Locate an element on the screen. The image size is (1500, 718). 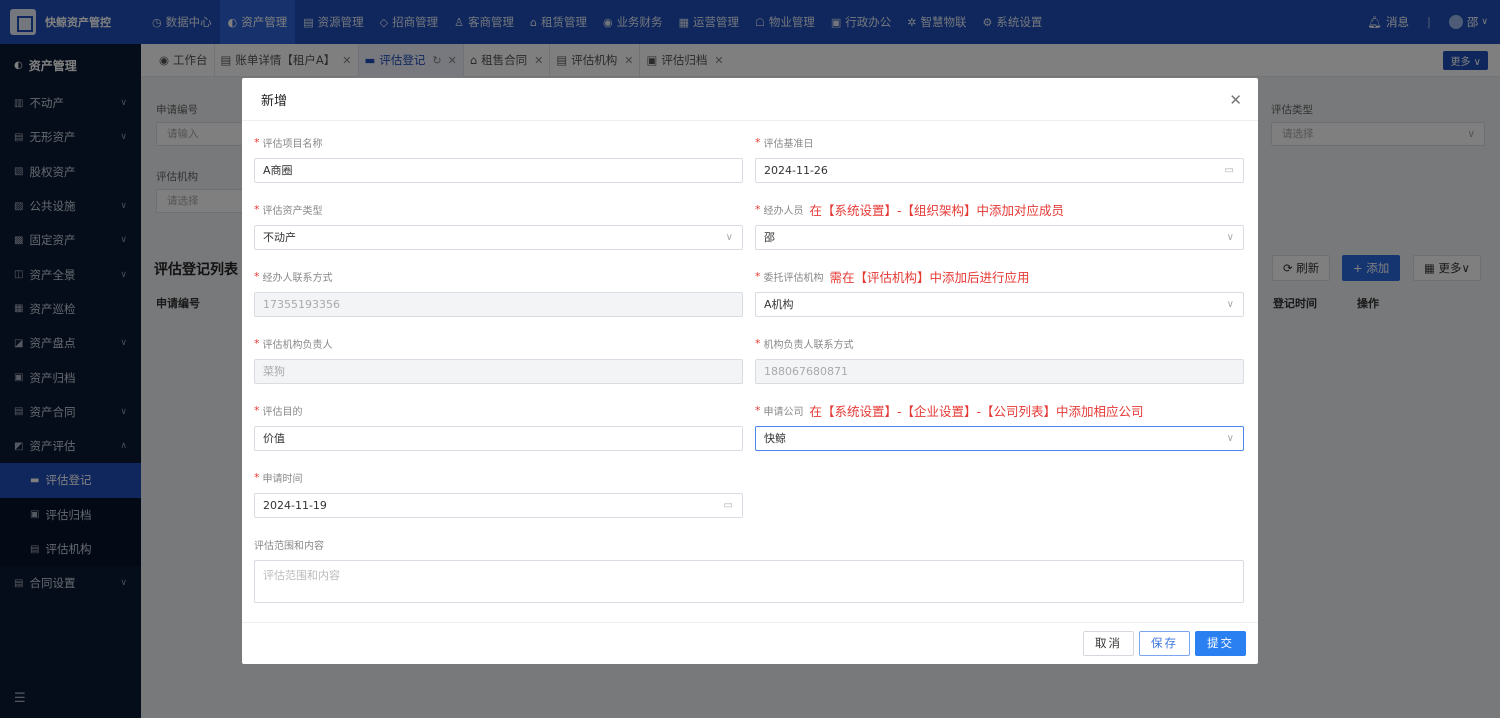
label-text: 评估基准日 is located at coordinates (788, 144).